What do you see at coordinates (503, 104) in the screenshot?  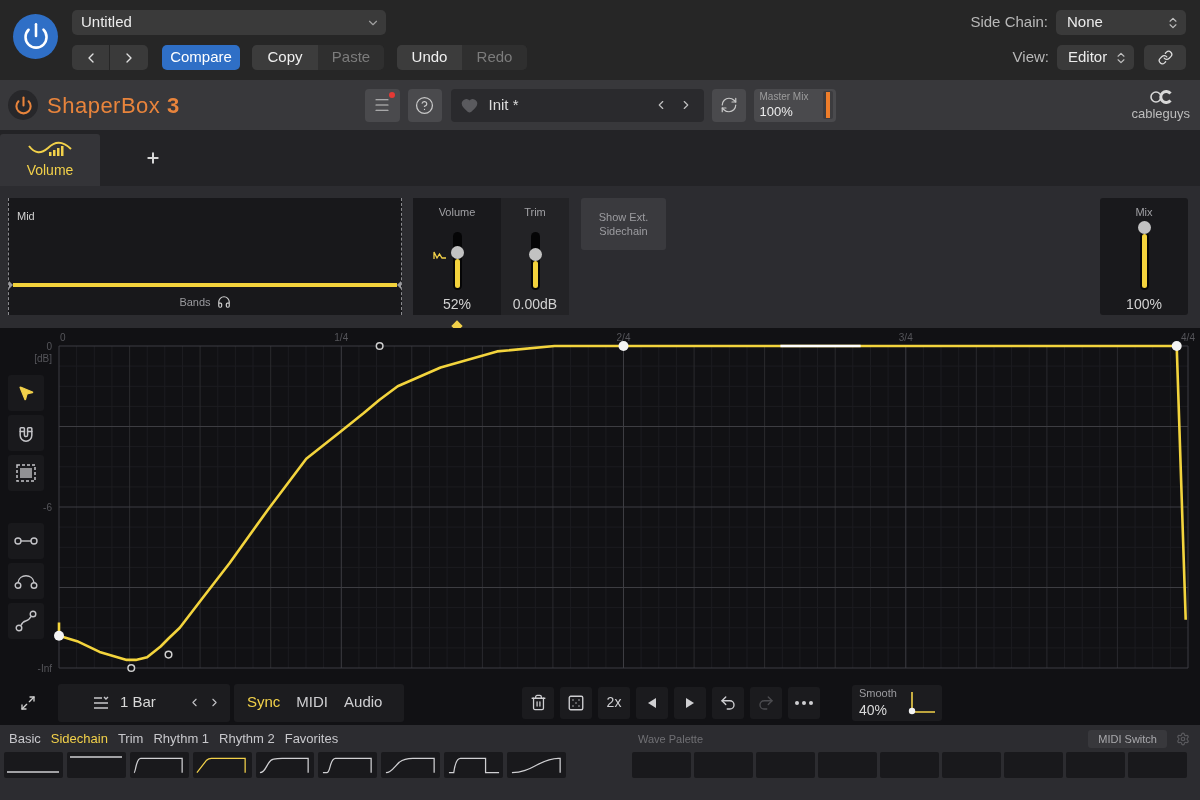 I see `preset-name: Init *` at bounding box center [503, 104].